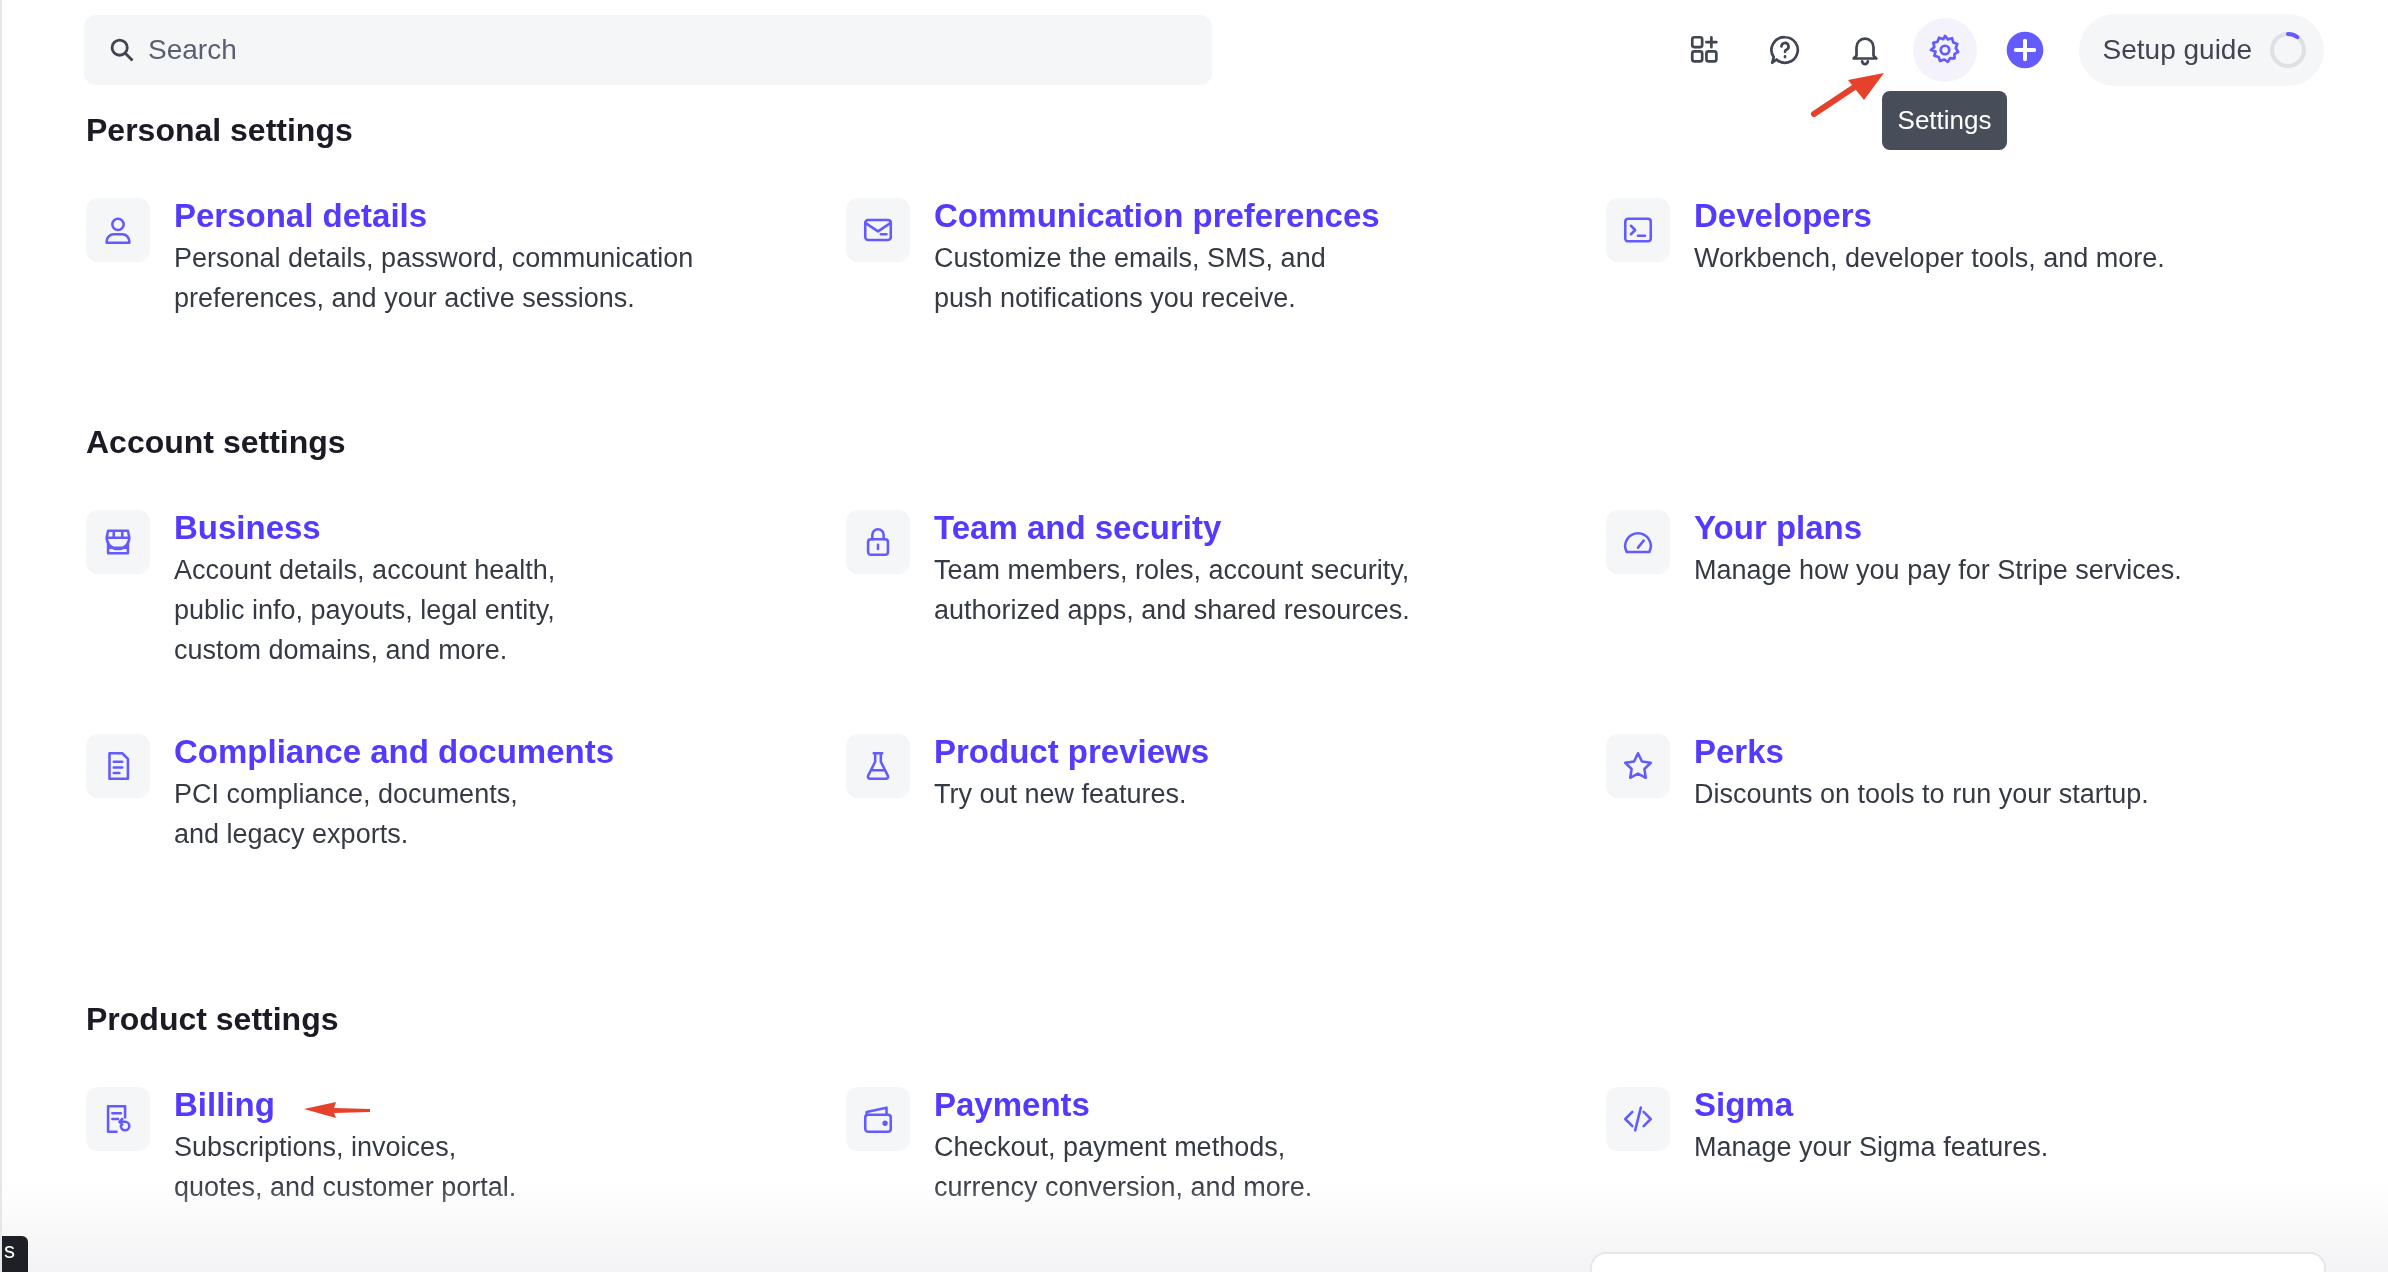 Image resolution: width=2388 pixels, height=1272 pixels. I want to click on settings-link: Billing, so click(224, 1105).